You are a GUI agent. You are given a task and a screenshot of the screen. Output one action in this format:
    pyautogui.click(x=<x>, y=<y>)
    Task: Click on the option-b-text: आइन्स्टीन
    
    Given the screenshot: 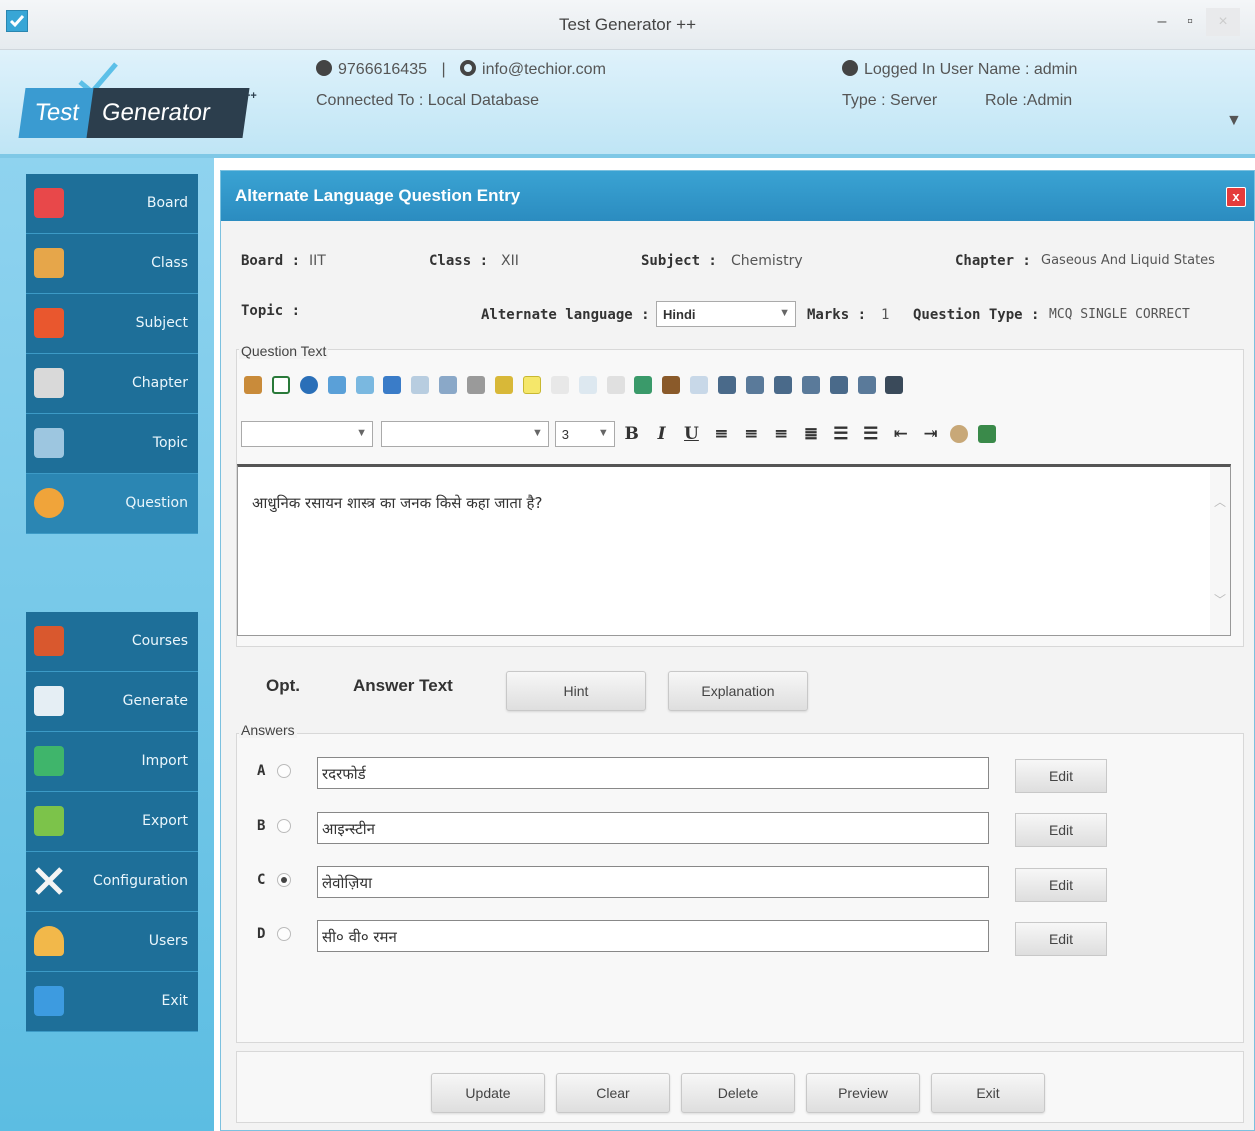 What is the action you would take?
    pyautogui.click(x=653, y=828)
    